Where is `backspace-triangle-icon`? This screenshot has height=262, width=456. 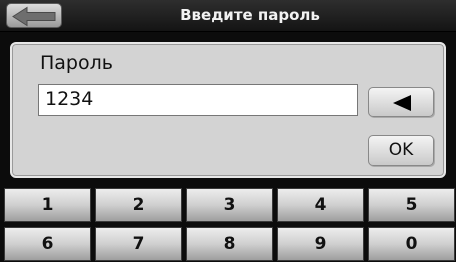
backspace-triangle-icon is located at coordinates (402, 103).